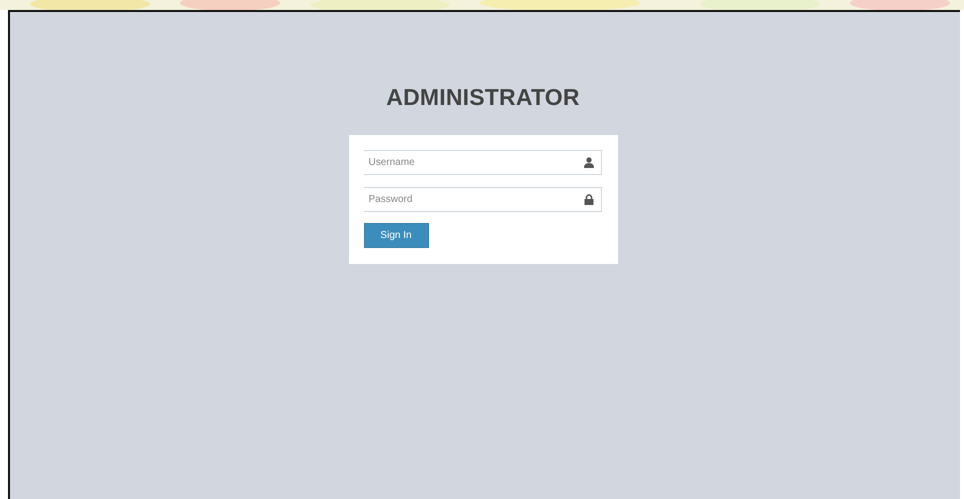 The image size is (964, 499). I want to click on lock-icon, so click(589, 199).